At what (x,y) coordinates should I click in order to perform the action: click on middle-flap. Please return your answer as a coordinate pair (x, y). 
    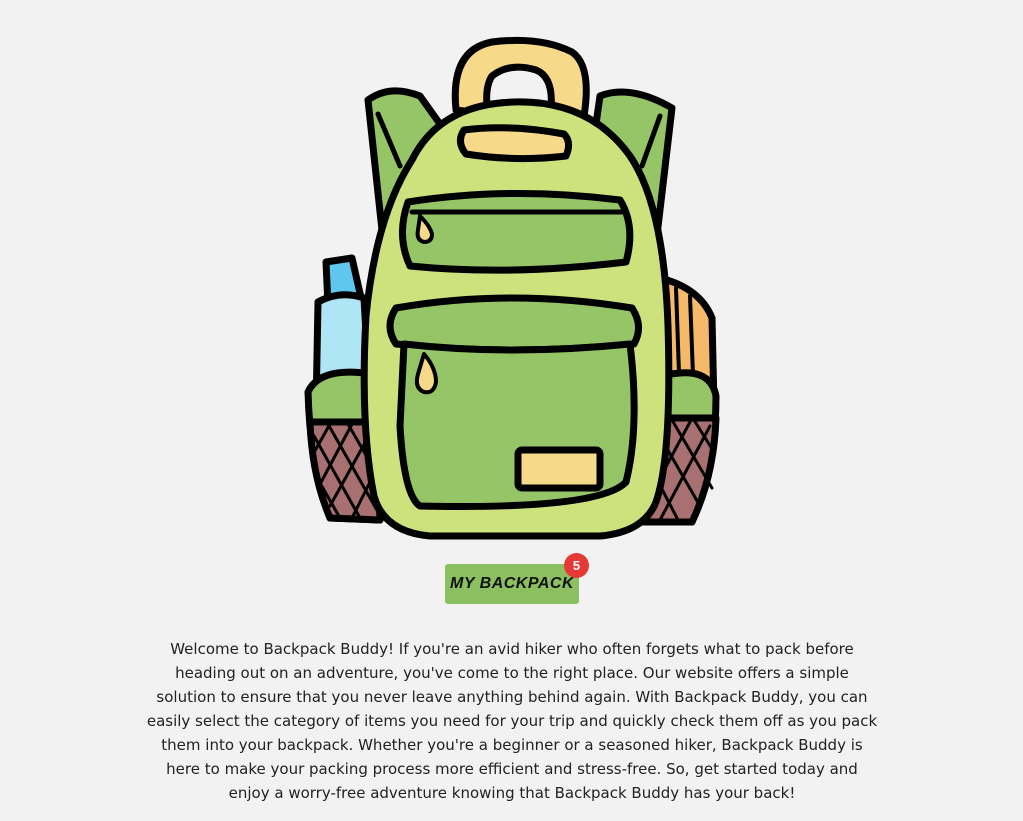
    Looking at the image, I should click on (514, 324).